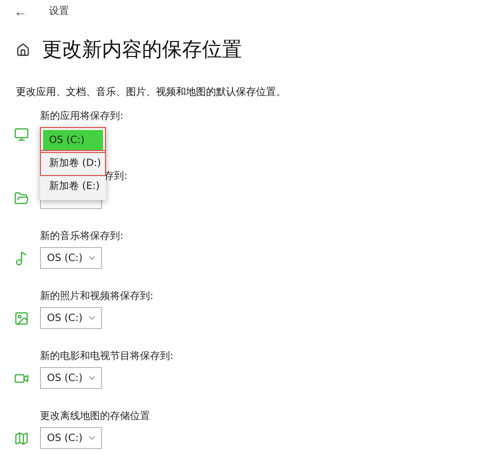  I want to click on section-label: 更改离线地图的存储位置, so click(95, 416).